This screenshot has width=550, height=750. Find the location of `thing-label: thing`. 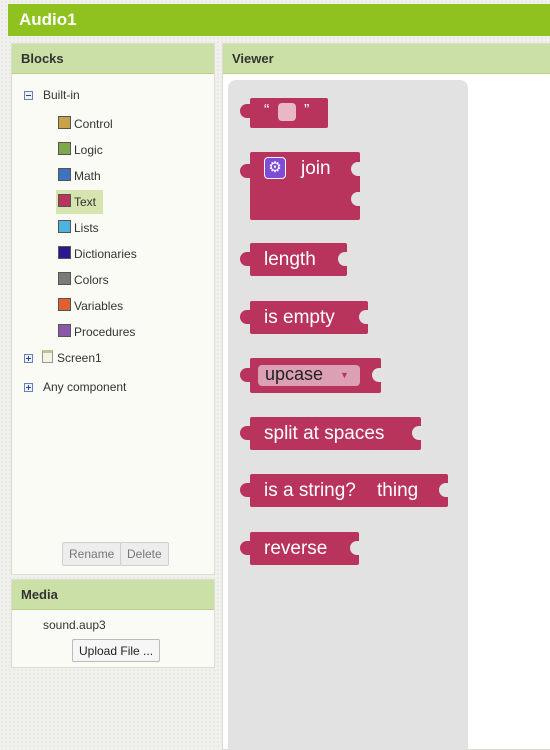

thing-label: thing is located at coordinates (398, 490).